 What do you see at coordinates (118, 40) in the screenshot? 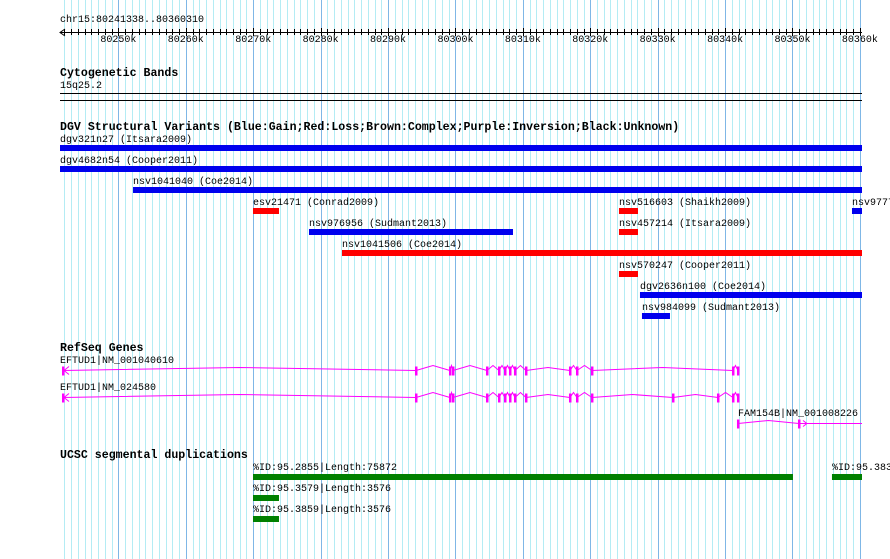
I see `ruler-tick-label: 80250k` at bounding box center [118, 40].